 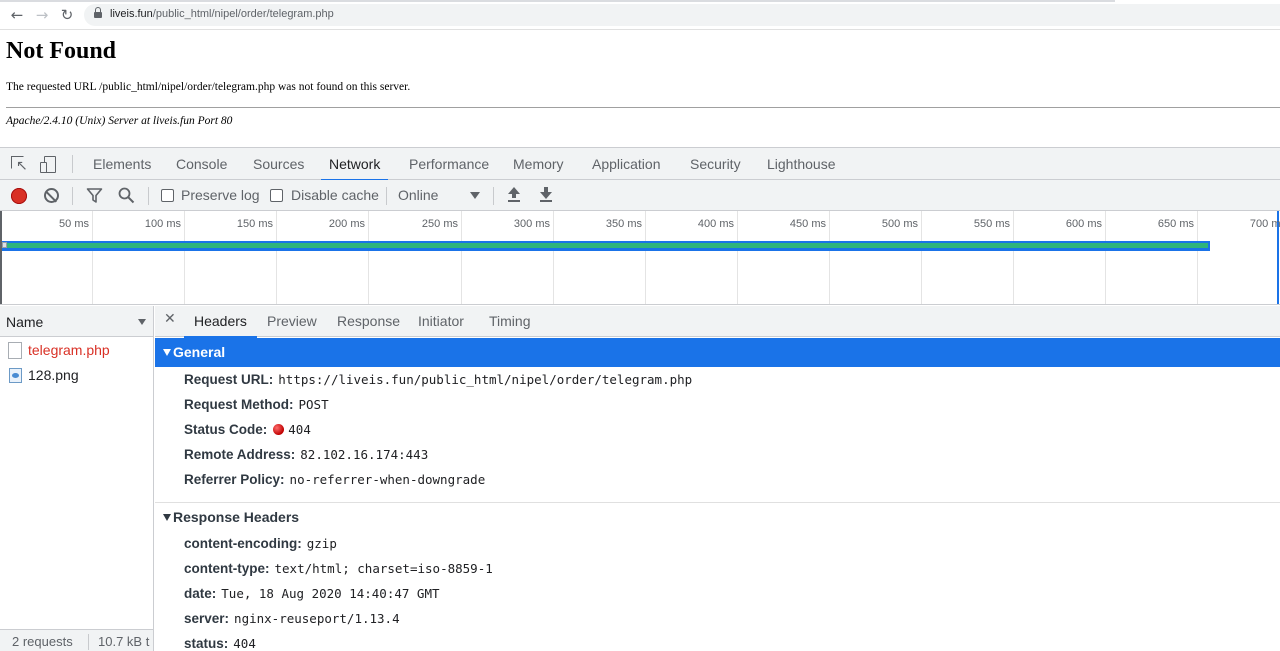 What do you see at coordinates (441, 321) in the screenshot?
I see `tab-initiator: Initiator` at bounding box center [441, 321].